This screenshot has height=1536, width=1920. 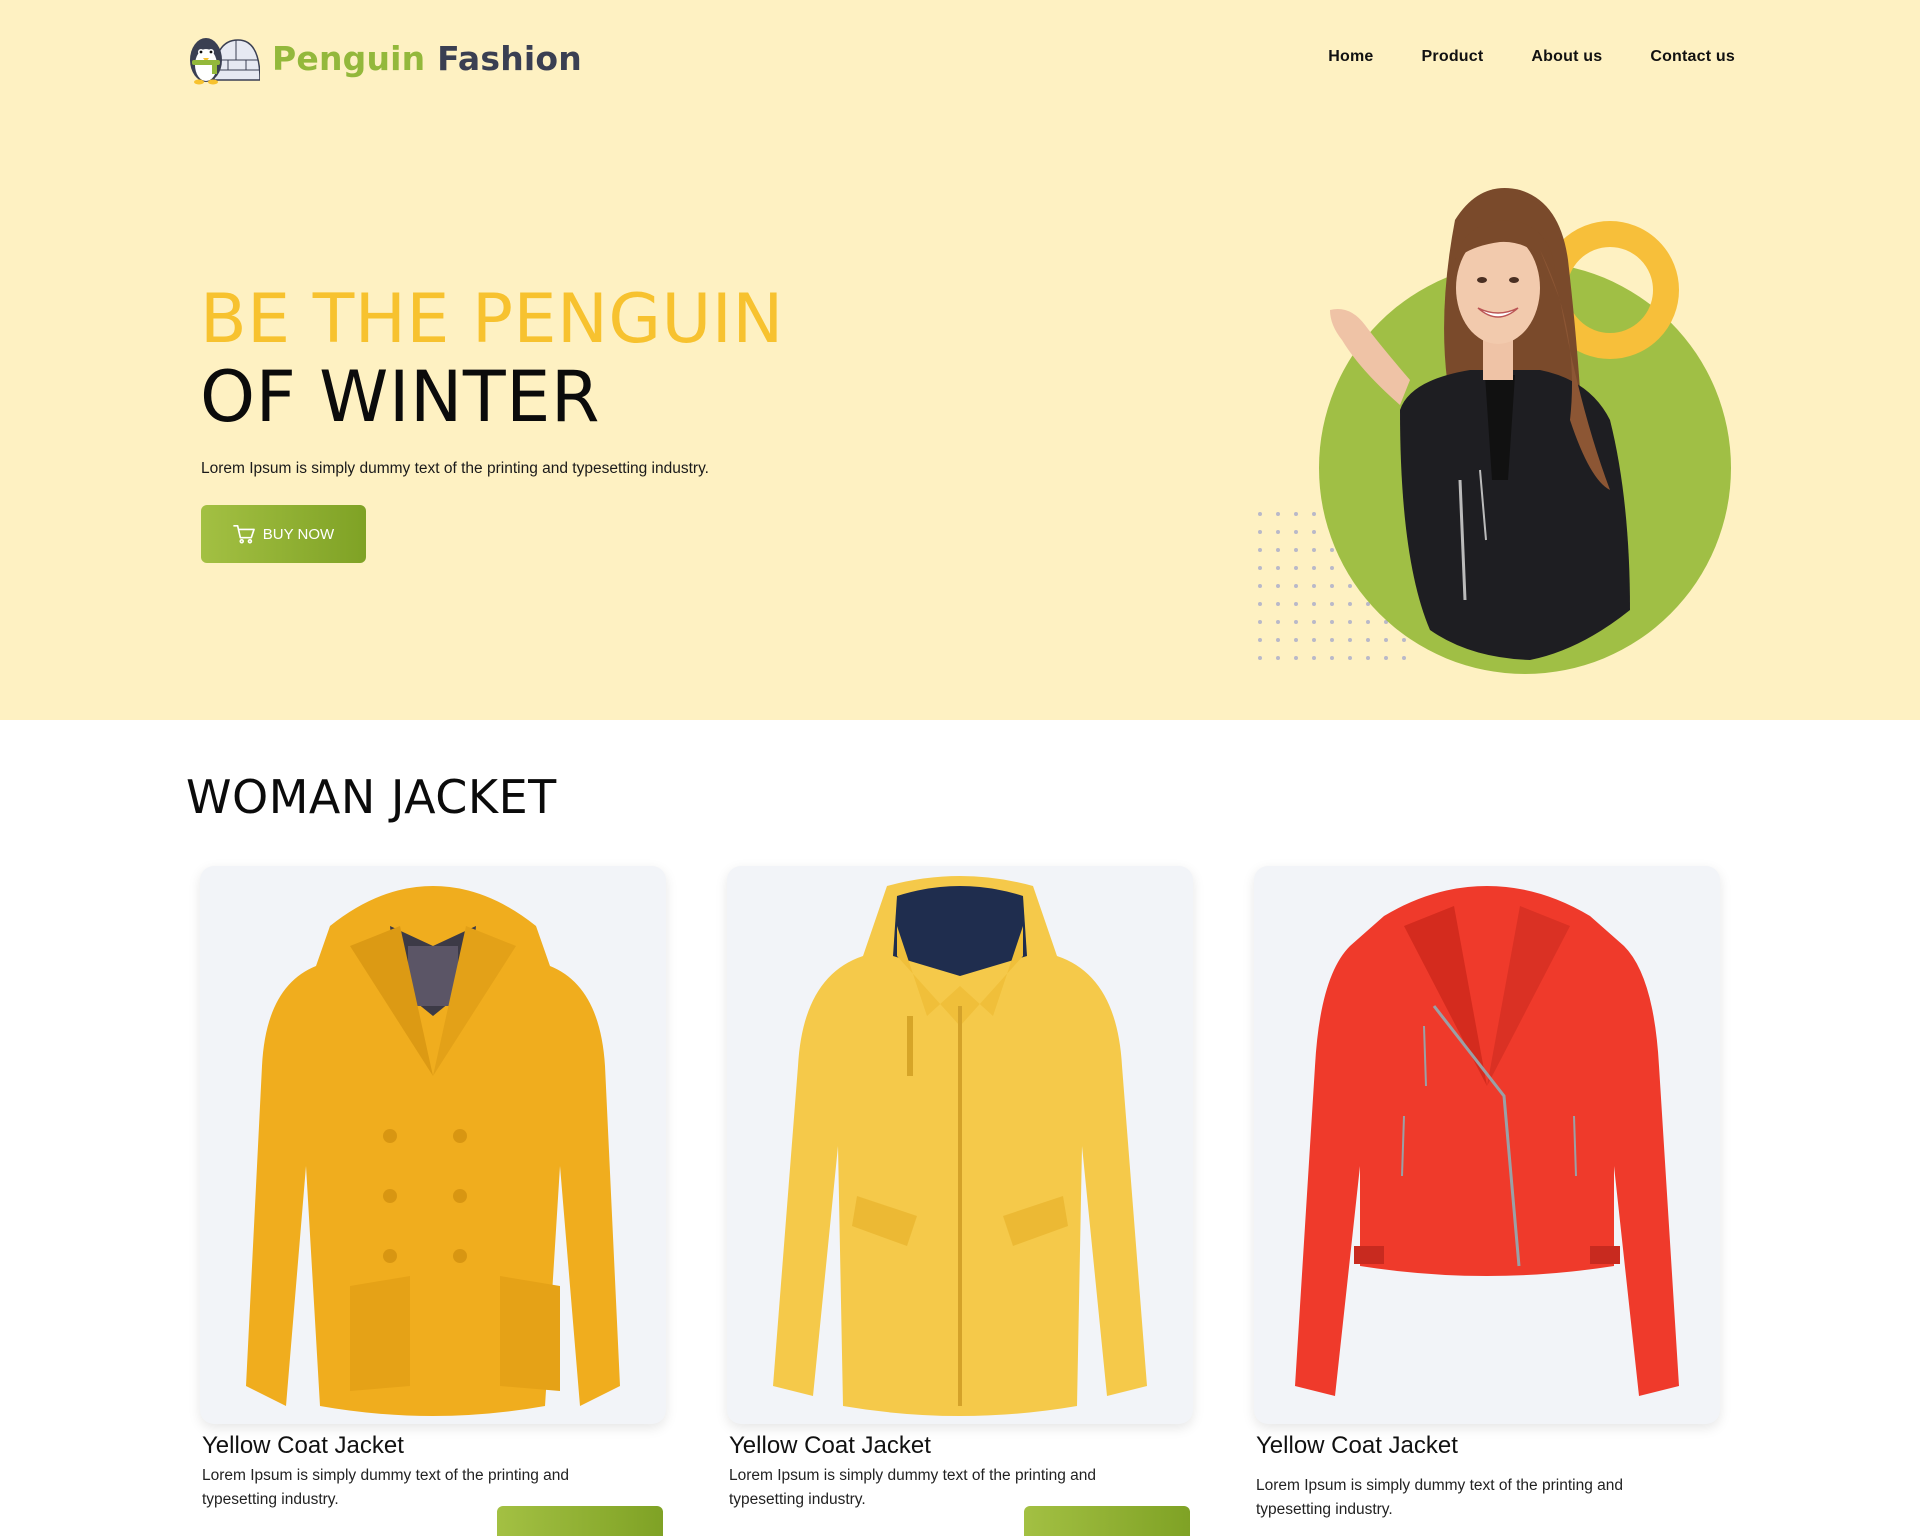 What do you see at coordinates (433, 1151) in the screenshot?
I see `yellow-wool-coat-image` at bounding box center [433, 1151].